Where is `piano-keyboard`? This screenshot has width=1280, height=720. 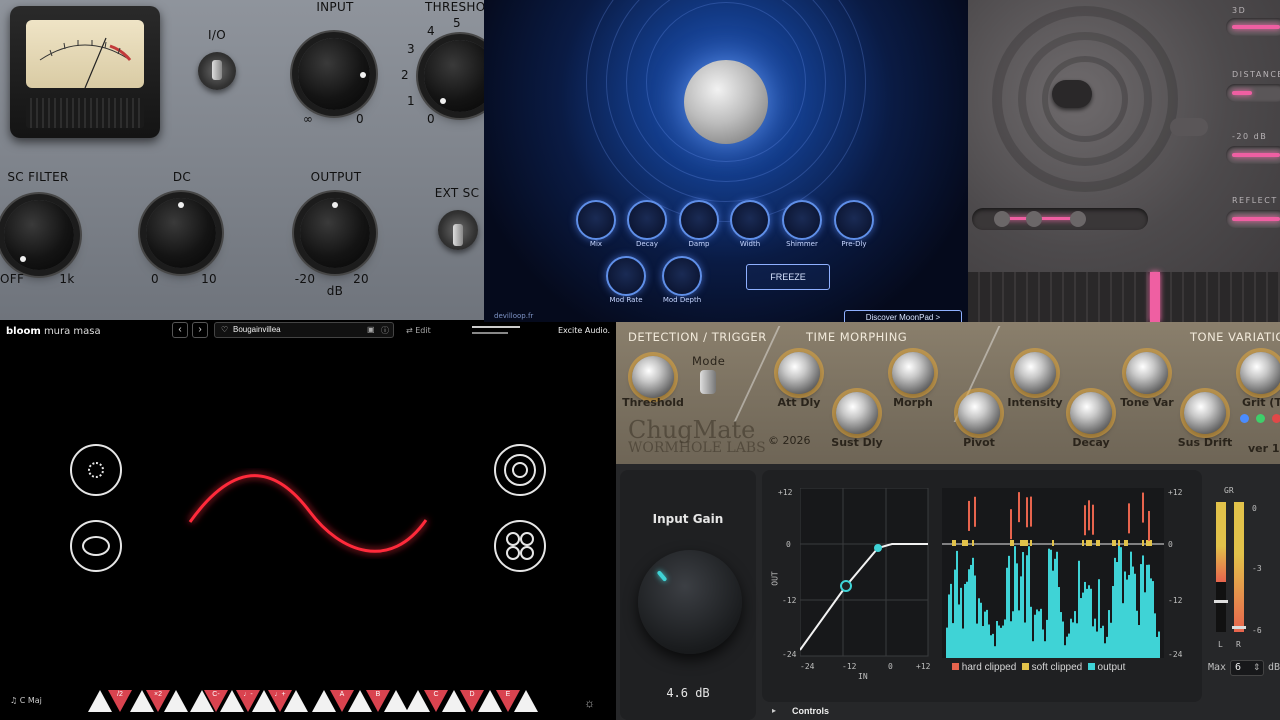 piano-keyboard is located at coordinates (1124, 297).